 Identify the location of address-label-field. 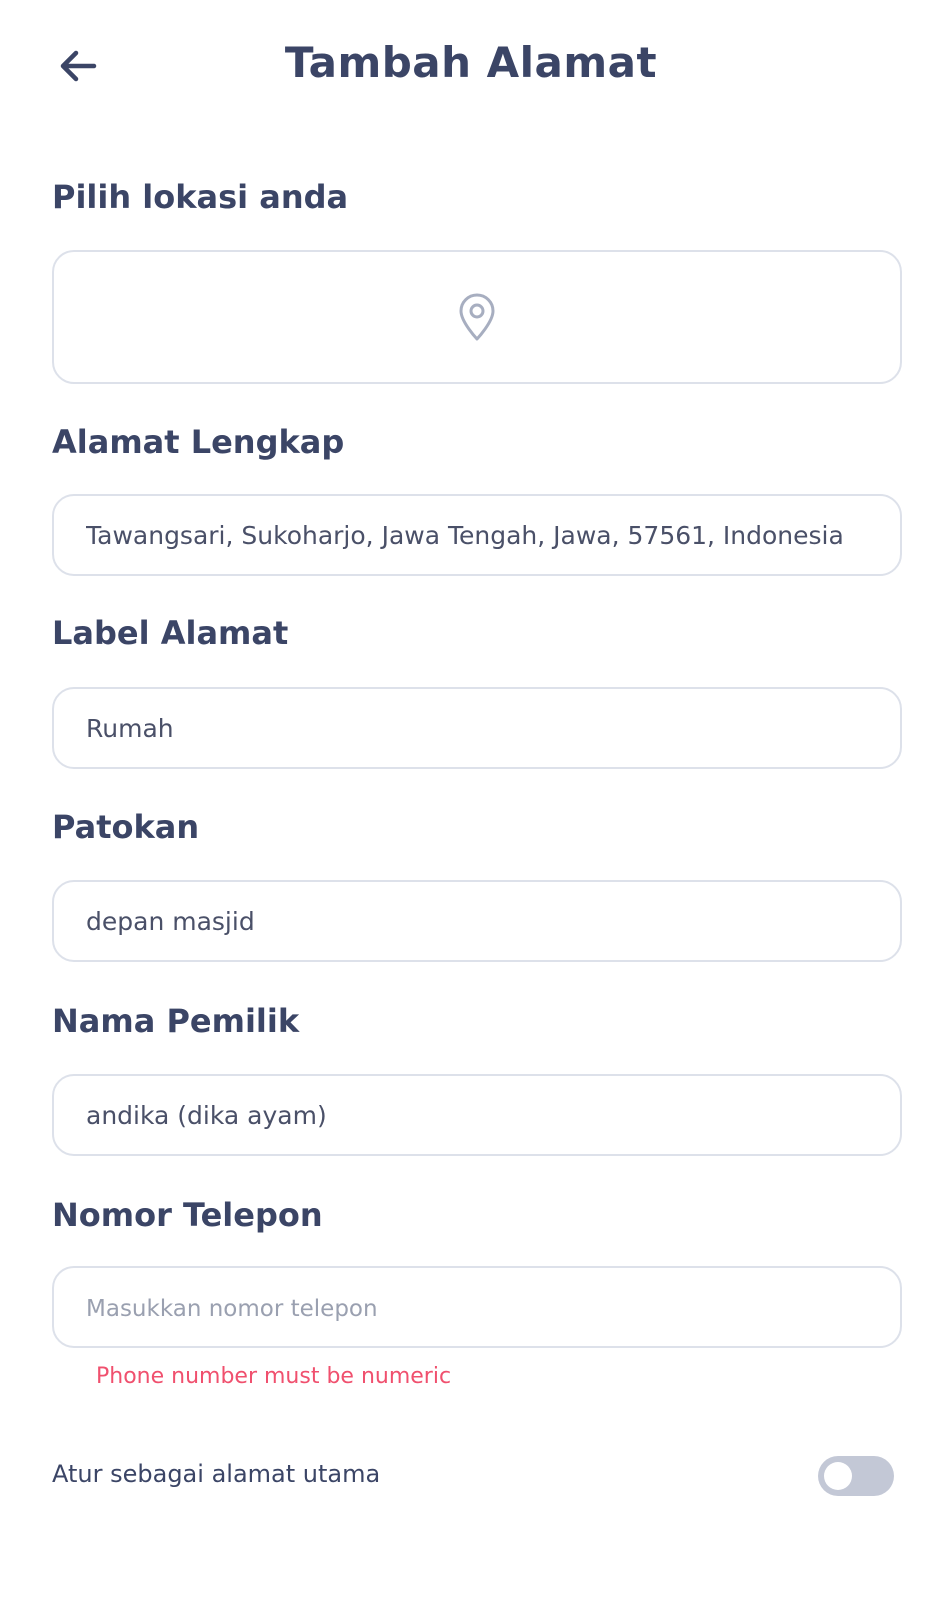
(477, 728).